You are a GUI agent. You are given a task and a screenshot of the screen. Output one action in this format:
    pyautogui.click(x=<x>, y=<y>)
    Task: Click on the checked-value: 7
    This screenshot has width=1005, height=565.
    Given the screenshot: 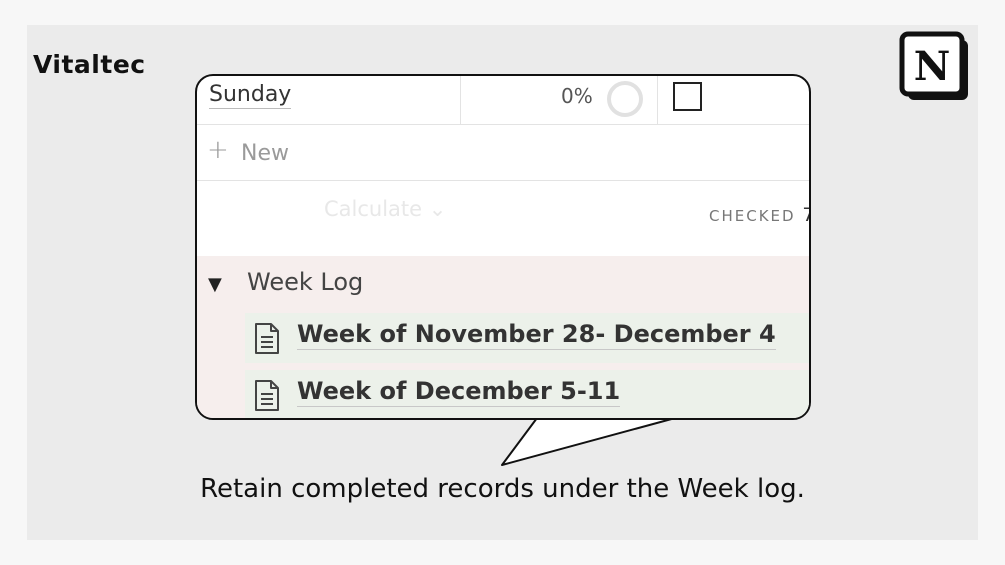 What is the action you would take?
    pyautogui.click(x=805, y=215)
    